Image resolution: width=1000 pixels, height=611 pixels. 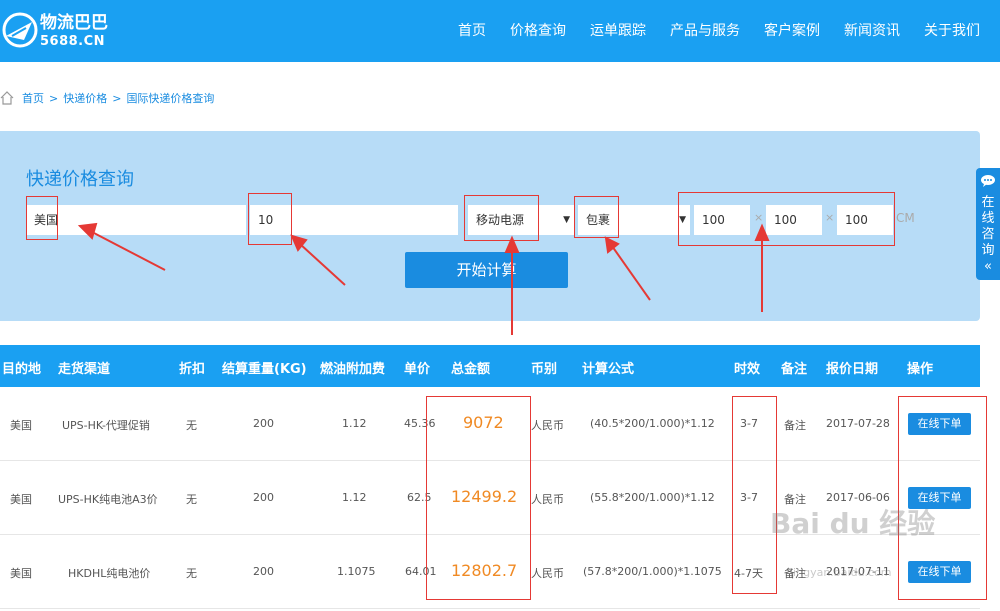 I want to click on online-consult-tab: 在线咨询 «, so click(x=988, y=224).